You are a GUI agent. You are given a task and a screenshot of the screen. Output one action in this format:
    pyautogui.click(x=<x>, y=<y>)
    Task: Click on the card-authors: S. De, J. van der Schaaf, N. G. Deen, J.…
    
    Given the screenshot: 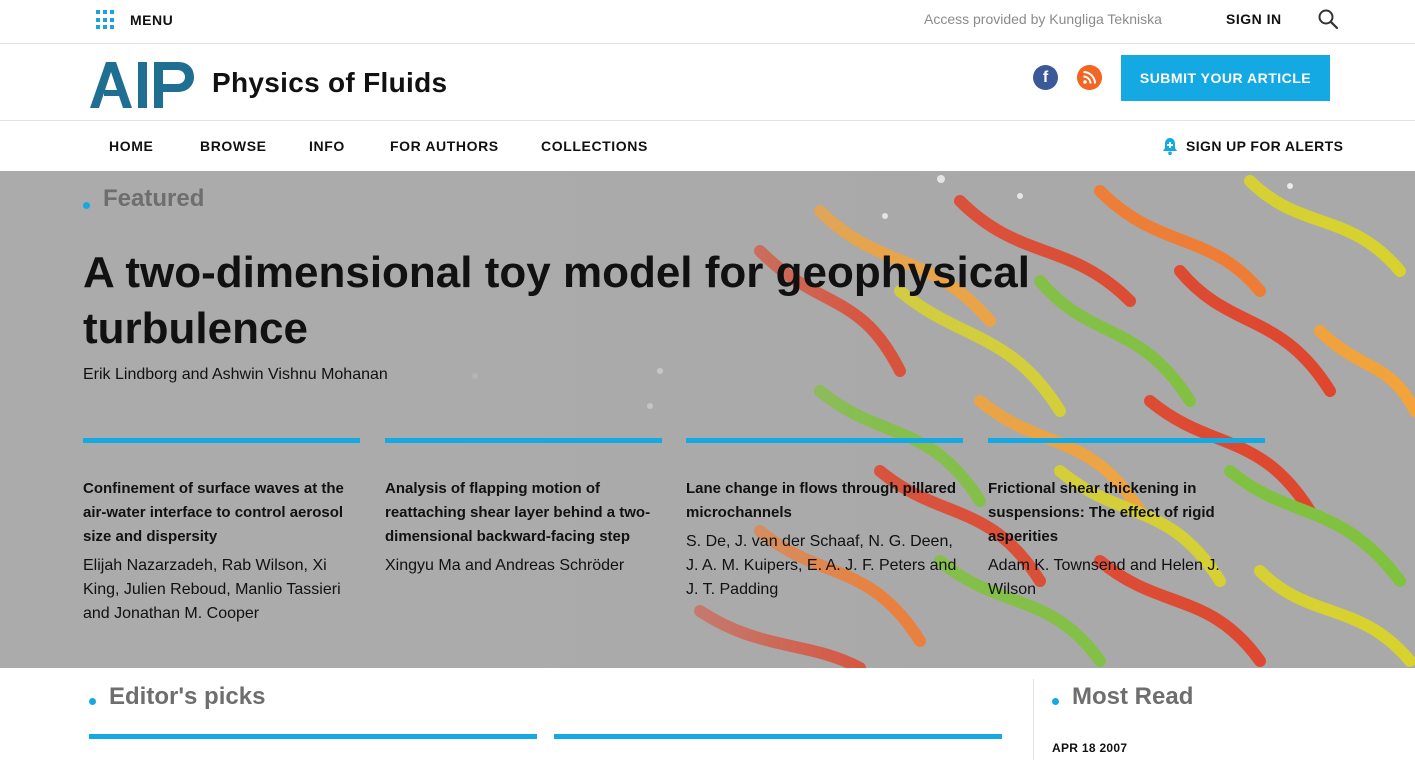 What is the action you would take?
    pyautogui.click(x=821, y=565)
    